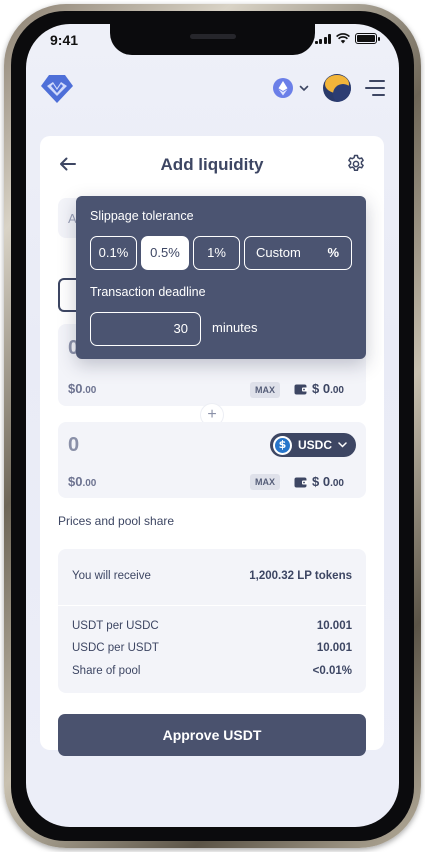  I want to click on page-title: Add liquidity, so click(212, 164).